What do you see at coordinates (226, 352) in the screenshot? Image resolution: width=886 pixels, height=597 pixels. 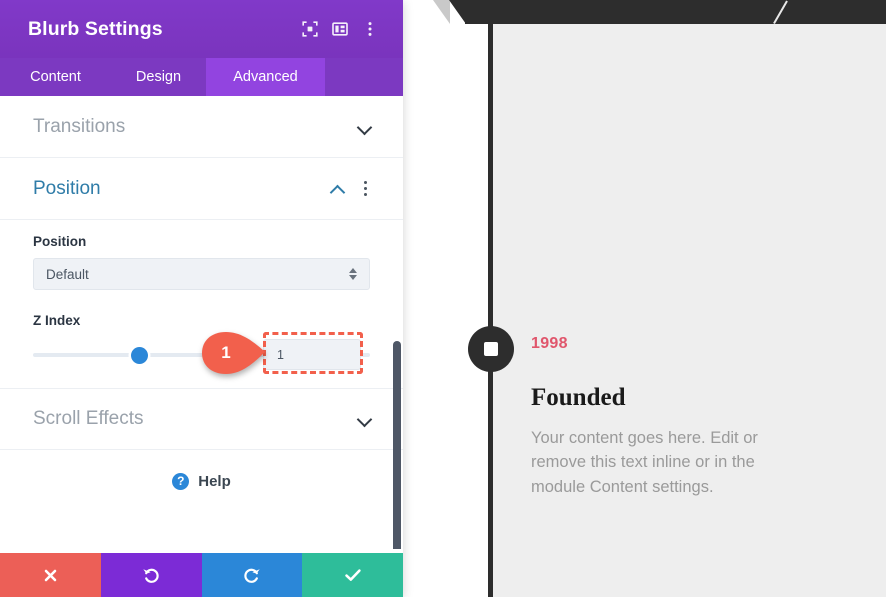 I see `annotation-marker-number: 1` at bounding box center [226, 352].